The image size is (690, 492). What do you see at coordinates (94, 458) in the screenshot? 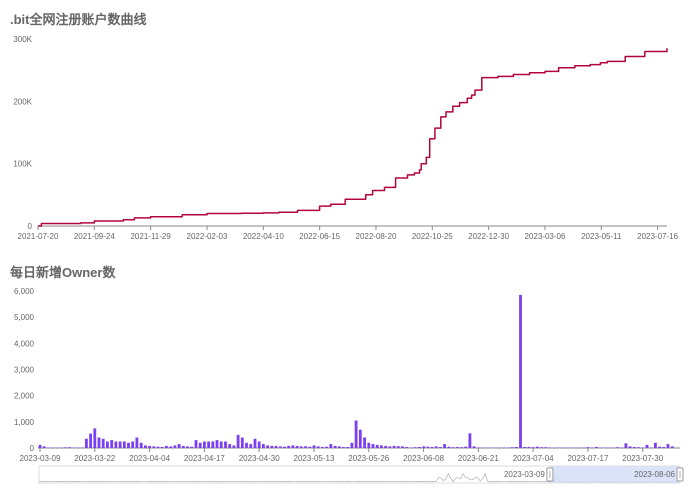
I see `bar-chart-x-tick-label: 2023-03-22` at bounding box center [94, 458].